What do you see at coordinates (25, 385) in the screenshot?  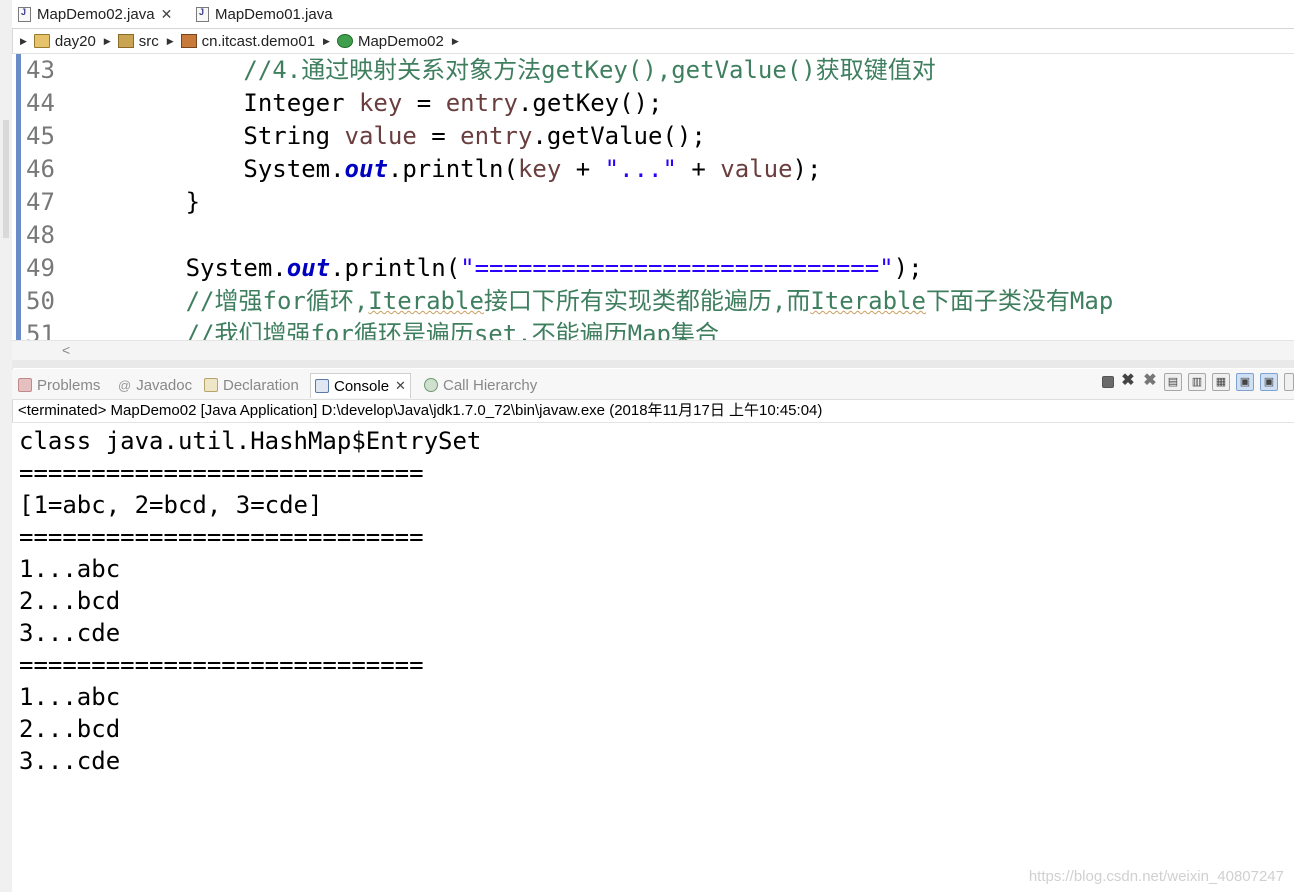 I see `problems-icon` at bounding box center [25, 385].